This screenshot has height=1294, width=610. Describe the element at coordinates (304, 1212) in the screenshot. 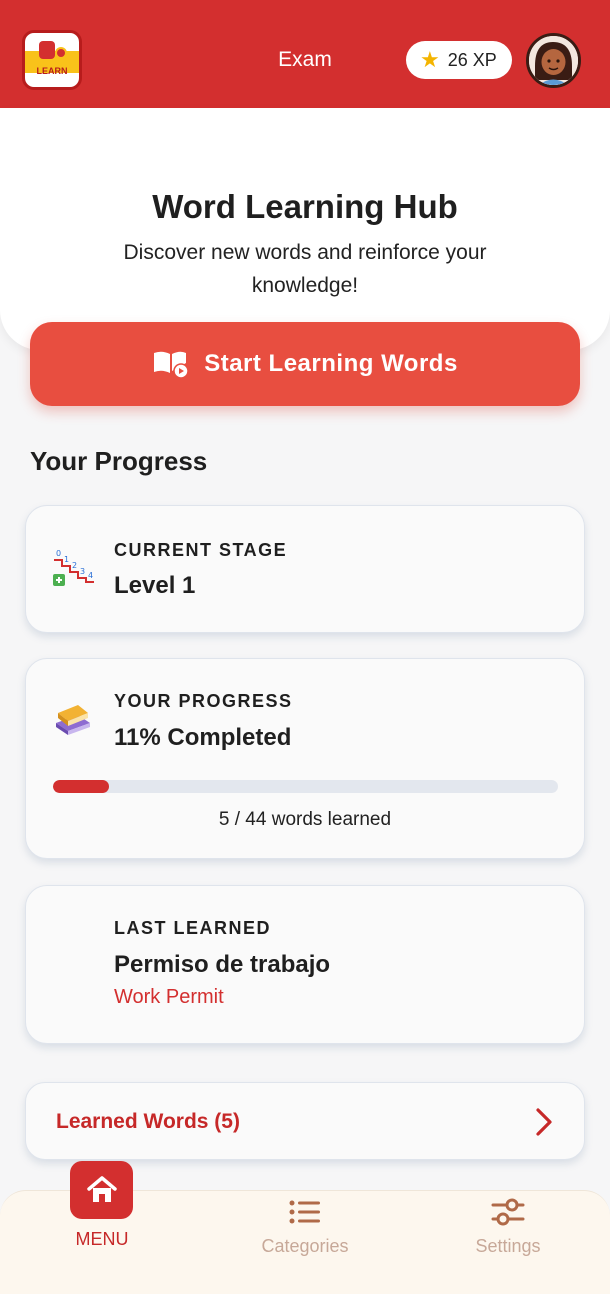

I see `list-icon` at that location.